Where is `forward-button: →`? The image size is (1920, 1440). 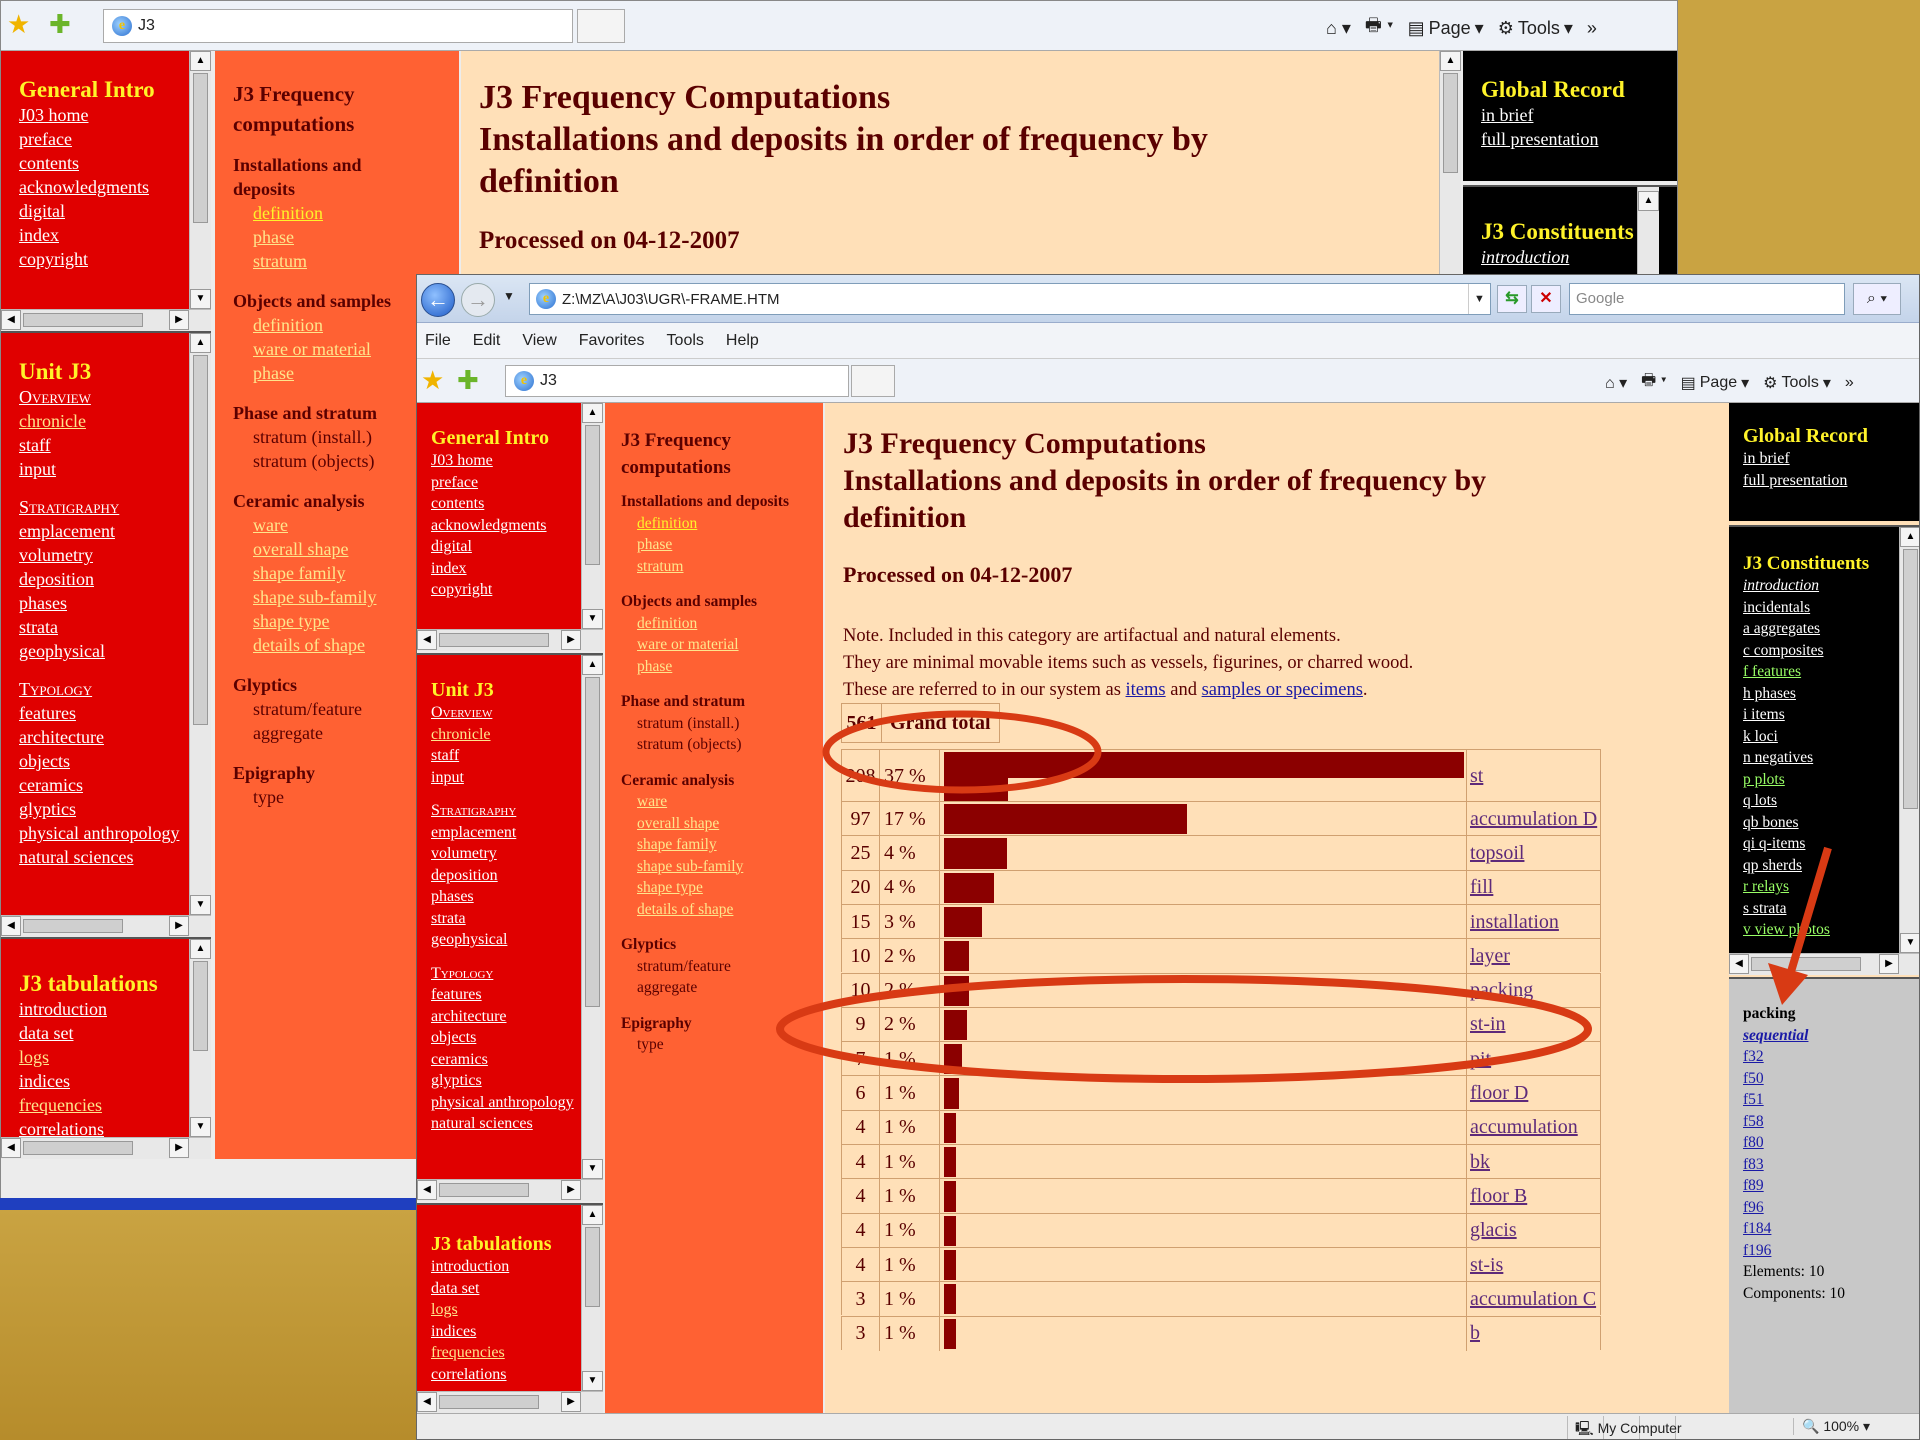
forward-button: → is located at coordinates (478, 300).